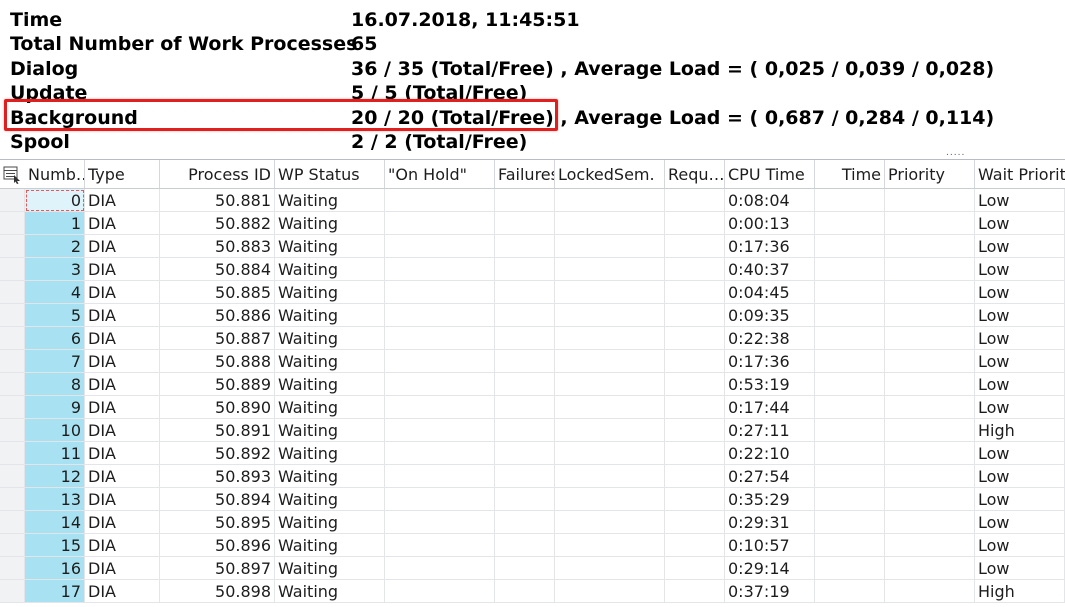 Image resolution: width=1065 pixels, height=607 pixels. What do you see at coordinates (55, 476) in the screenshot?
I see `cell-number: 12` at bounding box center [55, 476].